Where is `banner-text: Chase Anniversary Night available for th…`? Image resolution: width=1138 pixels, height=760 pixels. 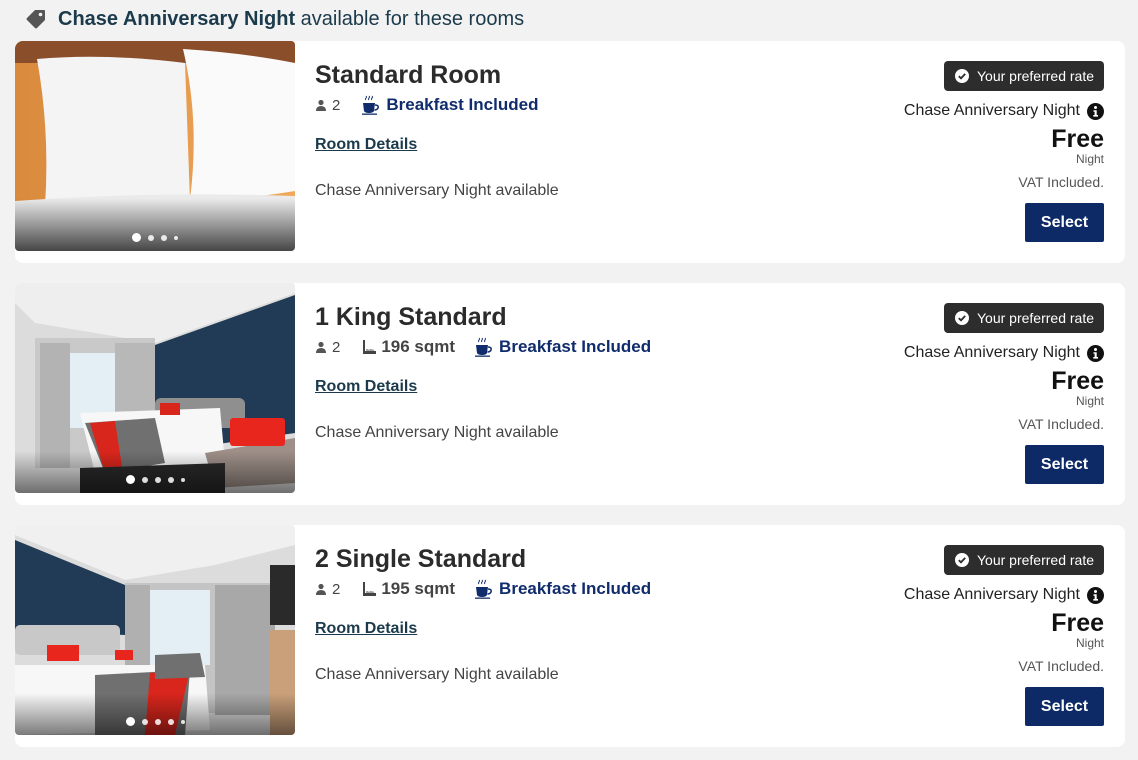
banner-text: Chase Anniversary Night available for th… is located at coordinates (291, 19).